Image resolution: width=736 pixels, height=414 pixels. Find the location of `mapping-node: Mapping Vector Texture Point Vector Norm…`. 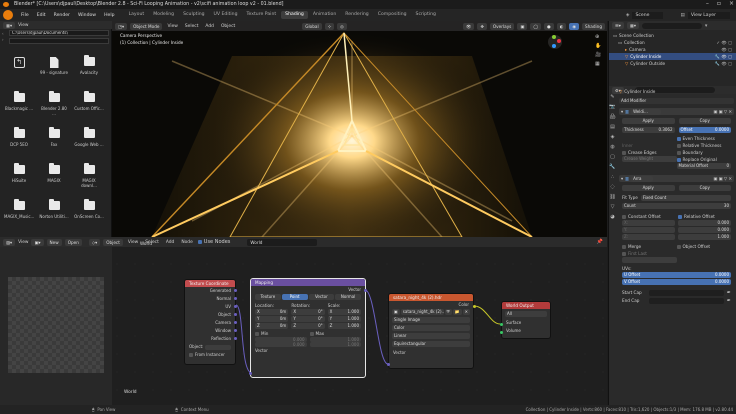

mapping-node: Mapping Vector Texture Point Vector Norm… is located at coordinates (308, 328).